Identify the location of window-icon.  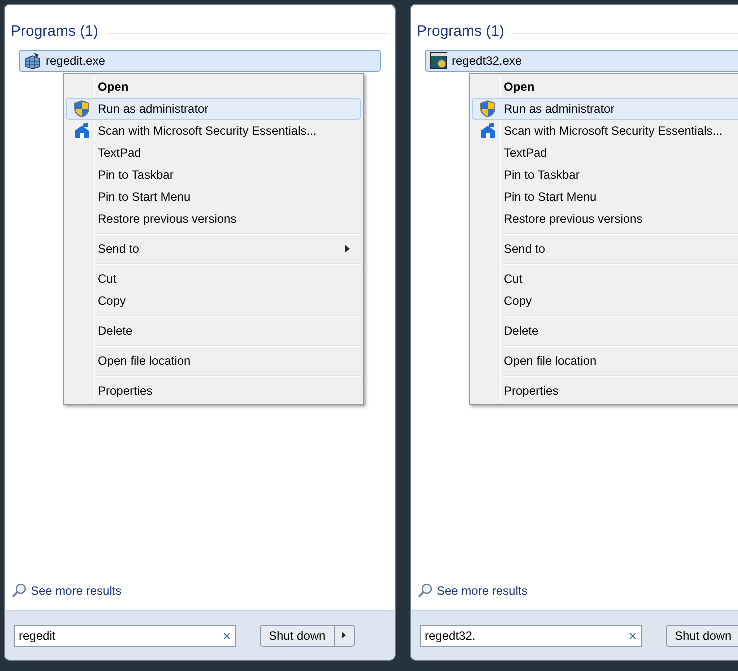
(439, 61).